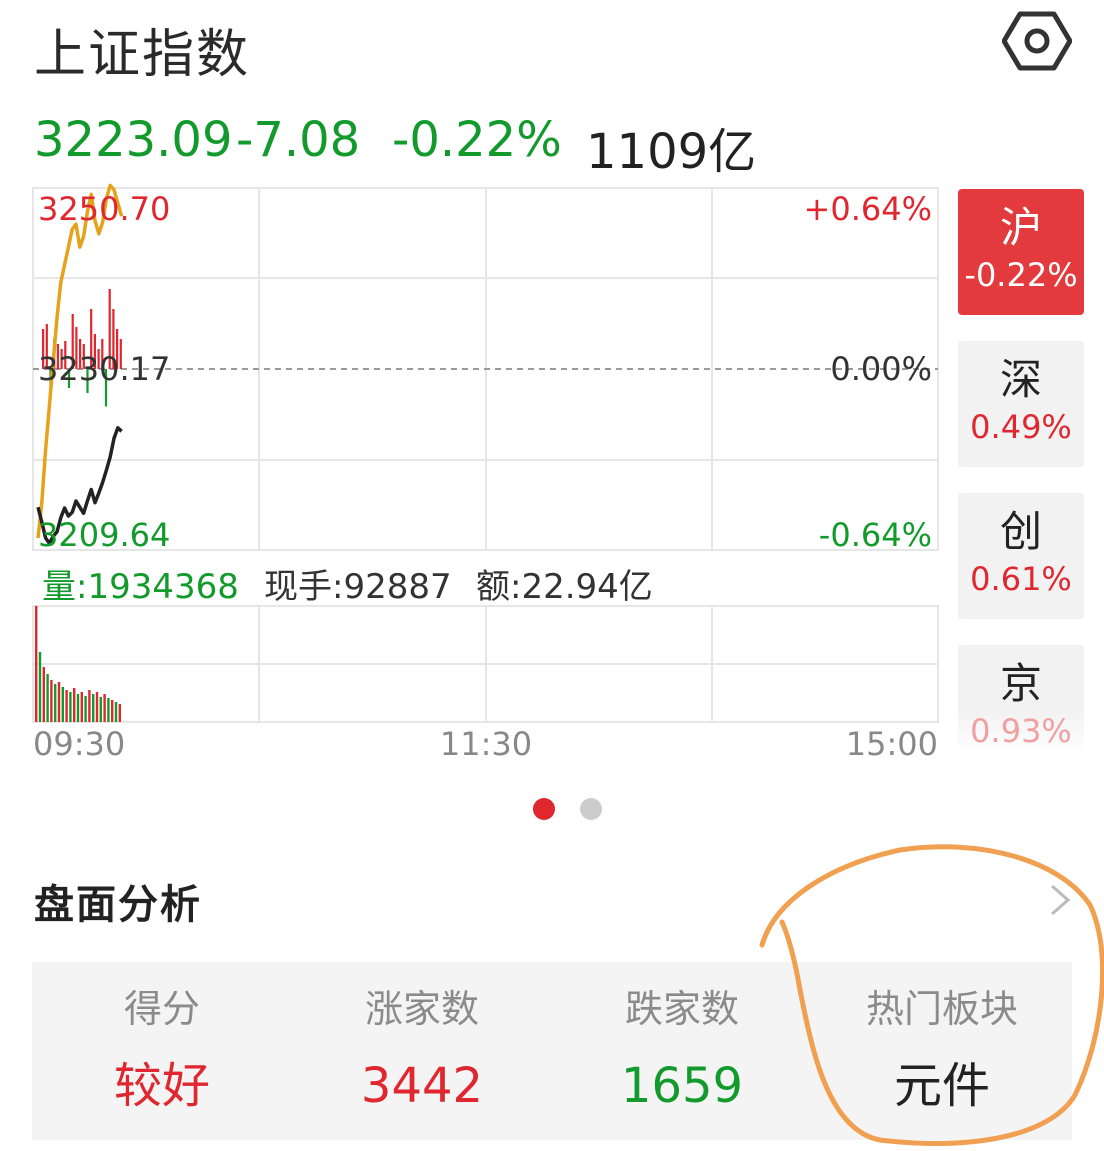 This screenshot has width=1104, height=1151. What do you see at coordinates (104, 369) in the screenshot?
I see `y-mid-label: 3230.17` at bounding box center [104, 369].